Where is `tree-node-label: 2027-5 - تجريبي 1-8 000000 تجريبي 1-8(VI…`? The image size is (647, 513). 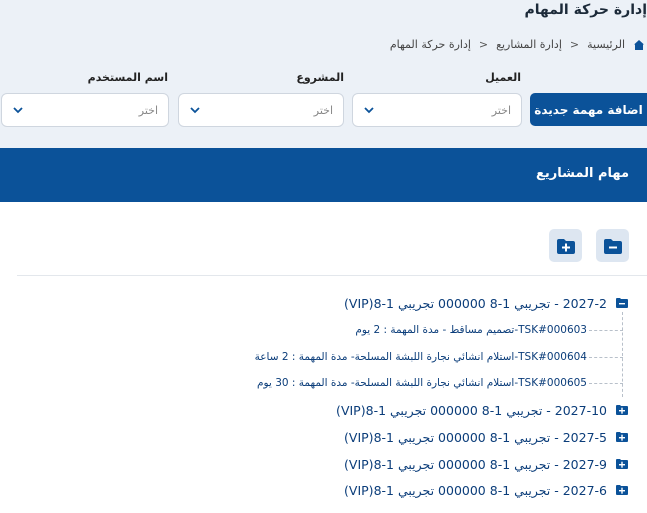
tree-node-label: 2027-5 - تجريبي 1-8 000000 تجريبي 1-8(VI… is located at coordinates (475, 437).